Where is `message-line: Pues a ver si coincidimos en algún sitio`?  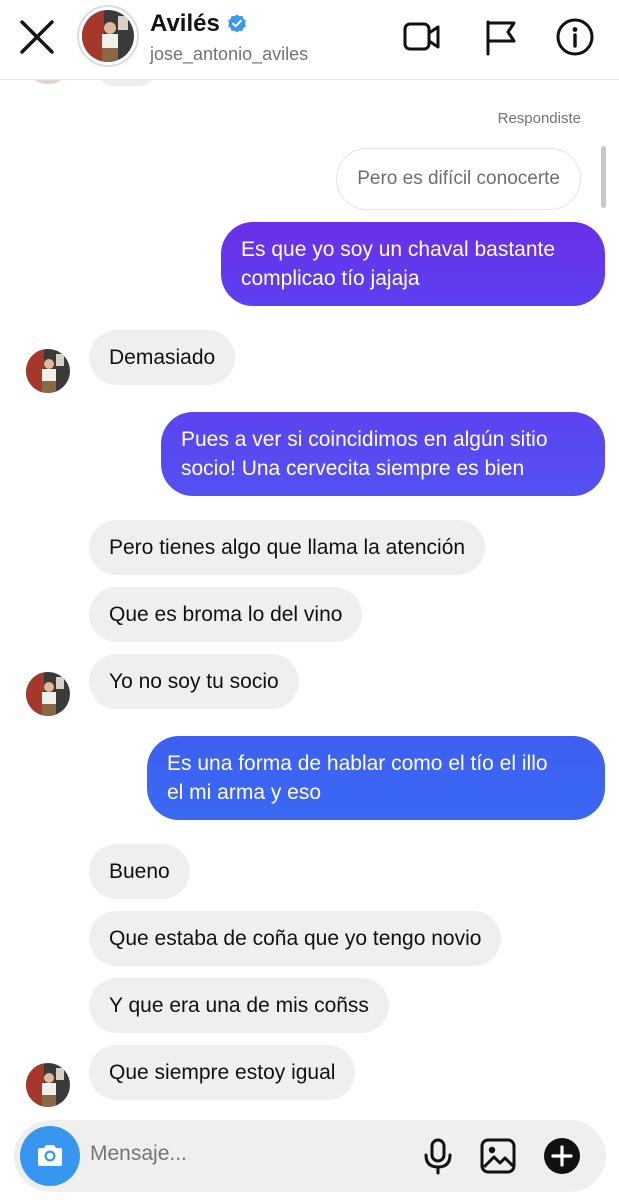 message-line: Pues a ver si coincidimos en algún sitio is located at coordinates (364, 439).